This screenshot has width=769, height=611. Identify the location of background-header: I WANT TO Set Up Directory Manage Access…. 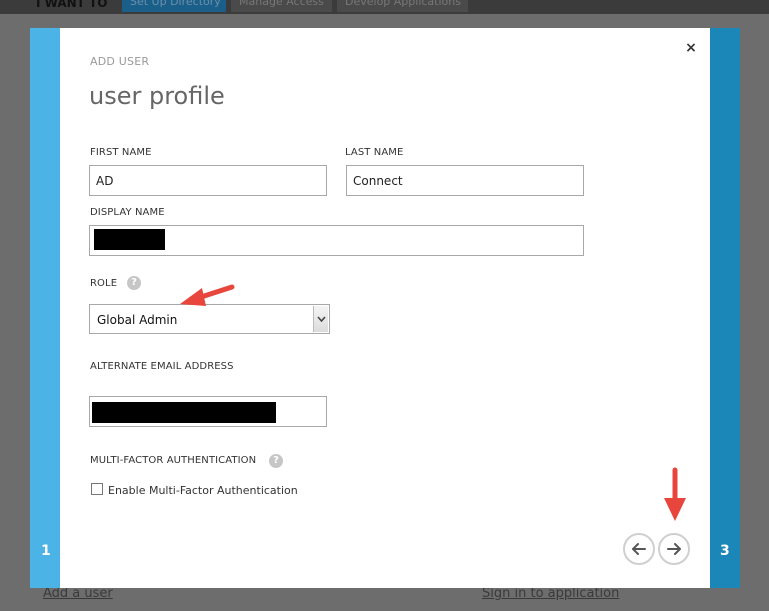
(384, 7).